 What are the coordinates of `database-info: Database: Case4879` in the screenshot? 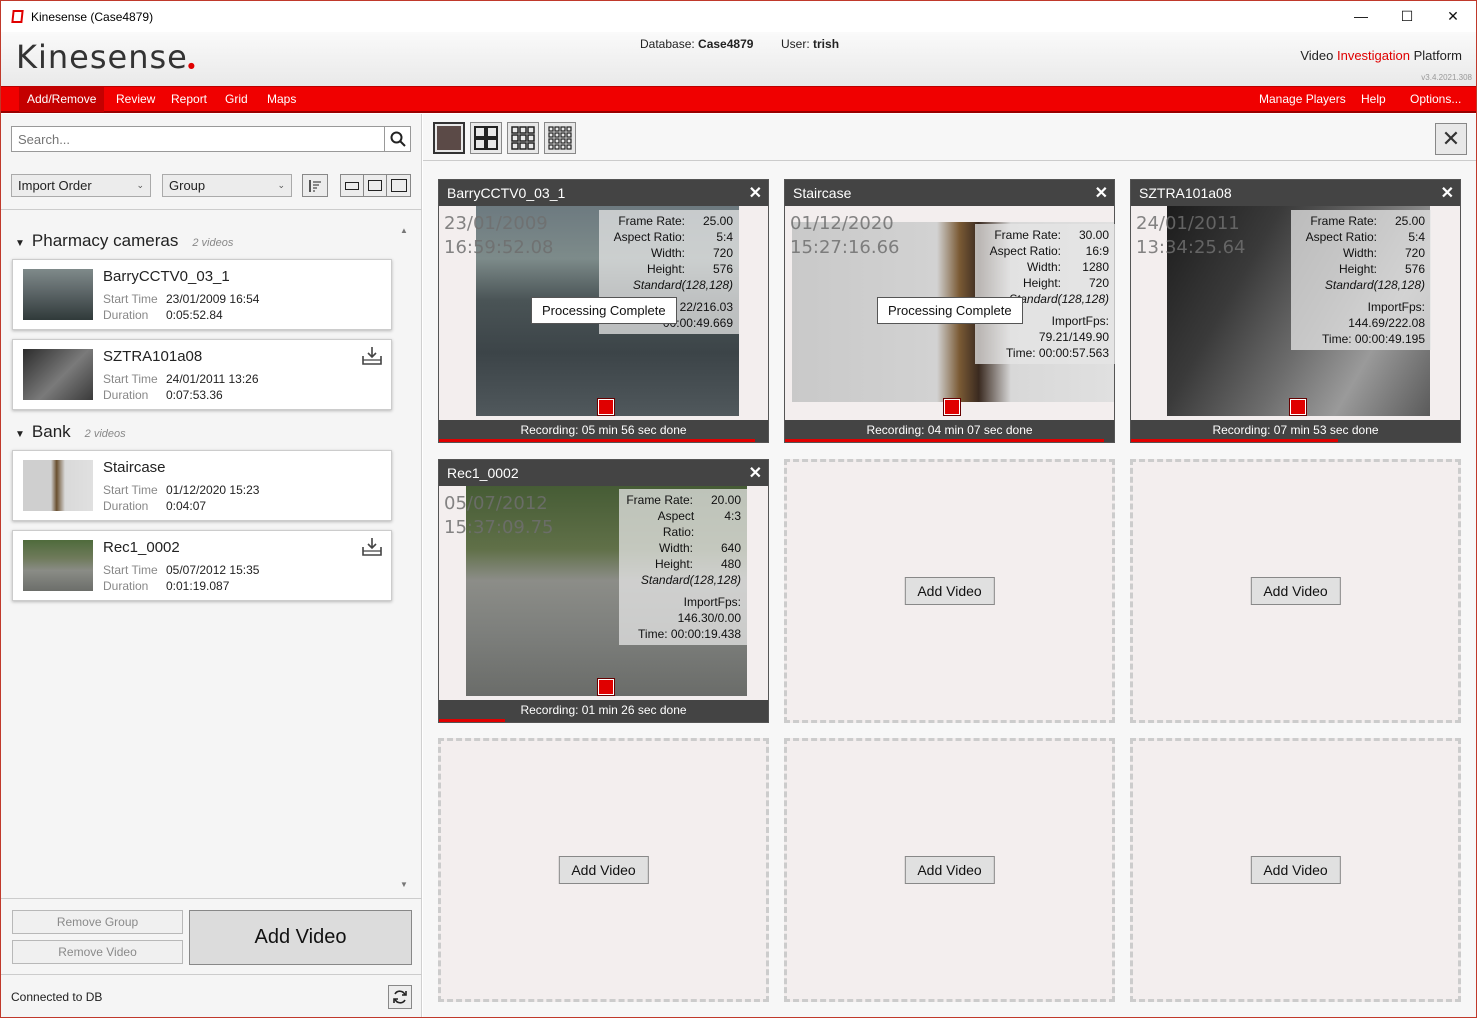 It's located at (697, 44).